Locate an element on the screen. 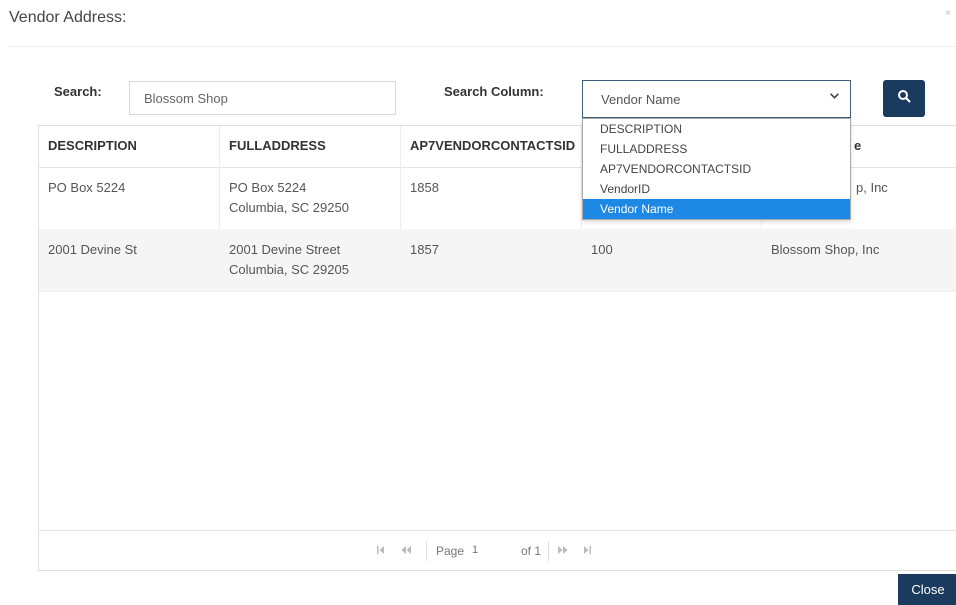 This screenshot has width=956, height=605. search-column-select: Vendor Name is located at coordinates (716, 99).